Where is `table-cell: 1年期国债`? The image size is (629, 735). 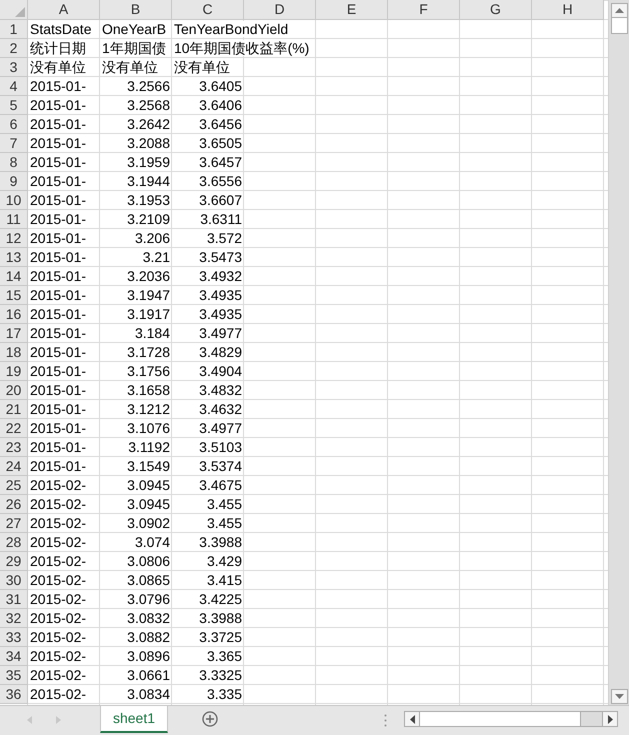
table-cell: 1年期国债 is located at coordinates (134, 48).